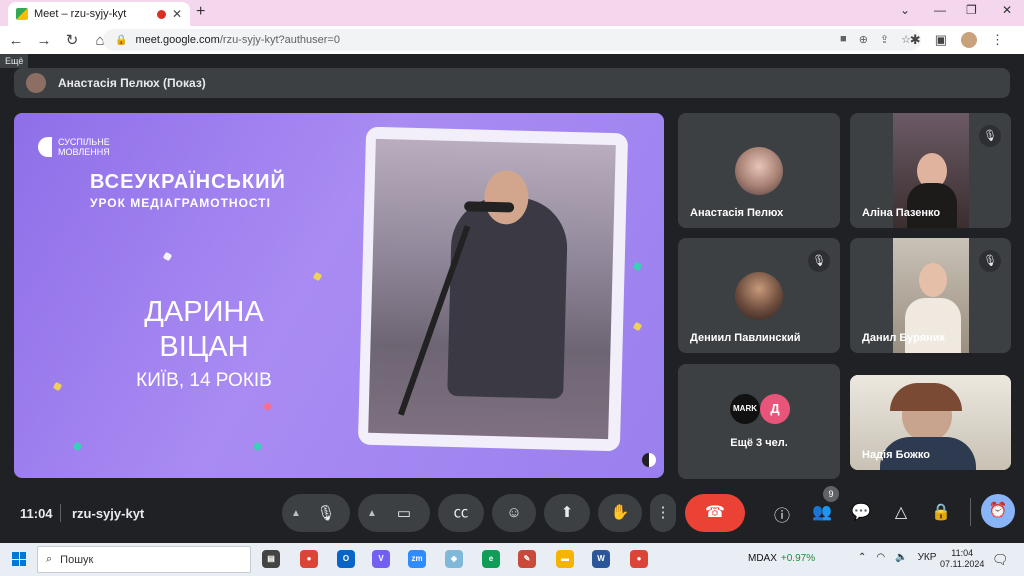 This screenshot has width=1024, height=576. Describe the element at coordinates (862, 557) in the screenshot. I see `tray-chevron-icon: ⌃` at that location.